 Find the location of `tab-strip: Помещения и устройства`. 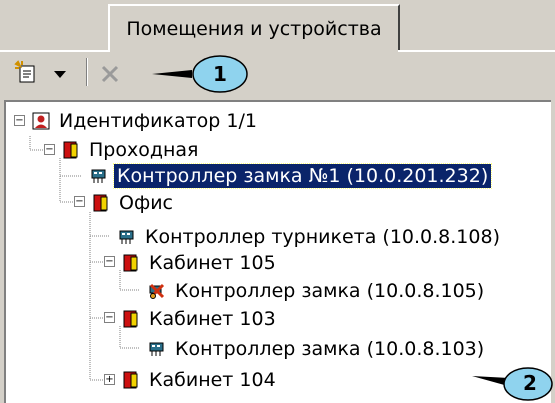

tab-strip: Помещения и устройства is located at coordinates (277, 26).